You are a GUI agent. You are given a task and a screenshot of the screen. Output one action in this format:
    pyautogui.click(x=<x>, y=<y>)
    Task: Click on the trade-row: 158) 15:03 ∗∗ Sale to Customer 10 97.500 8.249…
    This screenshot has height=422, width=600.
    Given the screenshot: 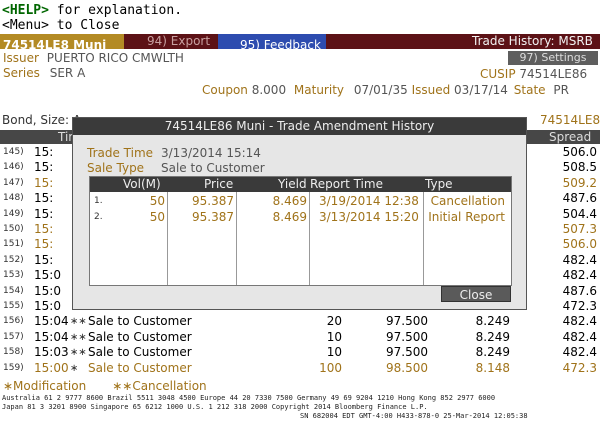 What is the action you would take?
    pyautogui.click(x=300, y=352)
    